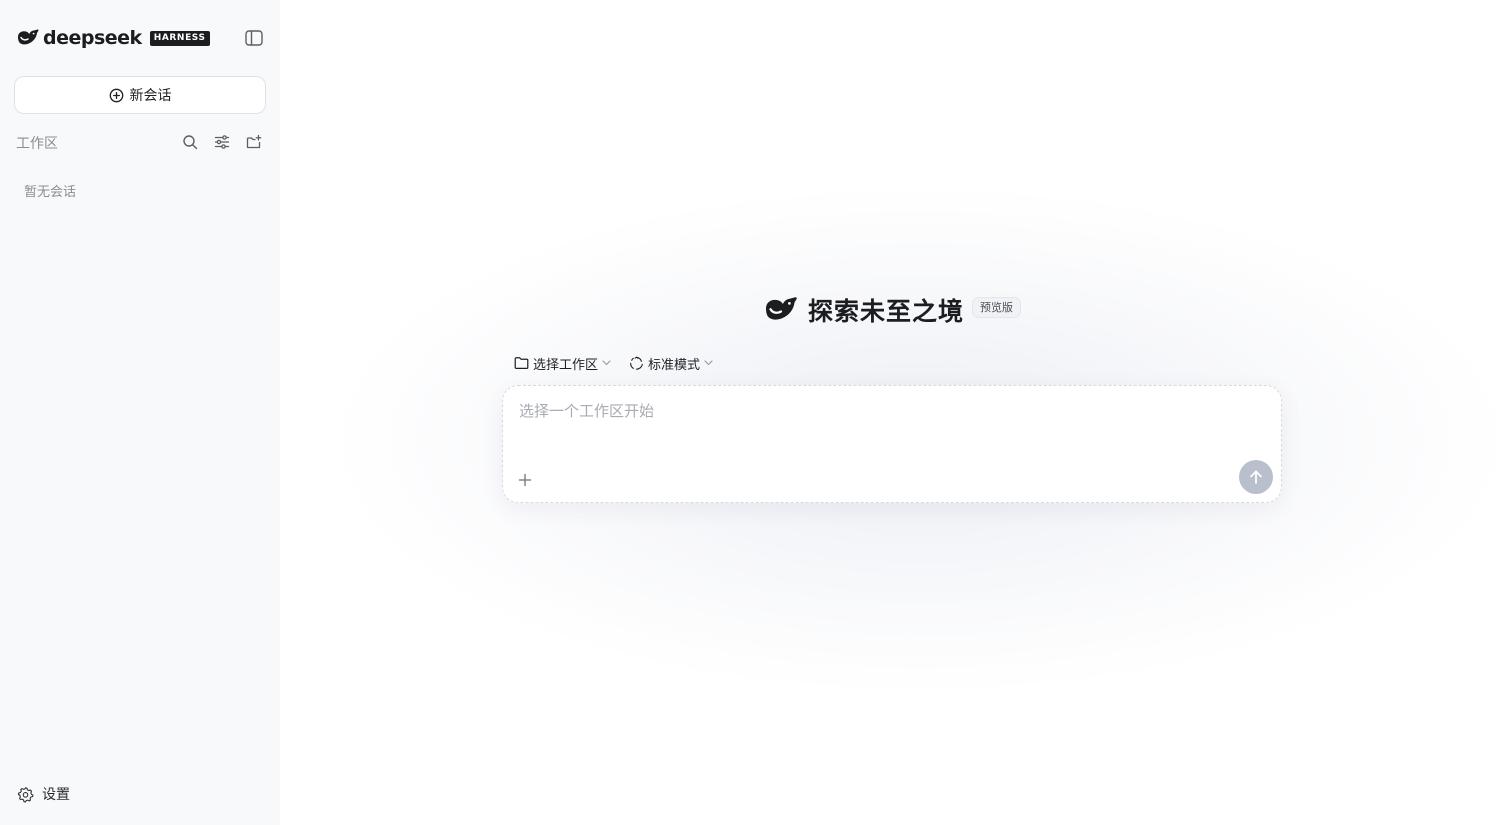 The image size is (1512, 825). I want to click on hero: 探索未至之境 预览版, so click(892, 310).